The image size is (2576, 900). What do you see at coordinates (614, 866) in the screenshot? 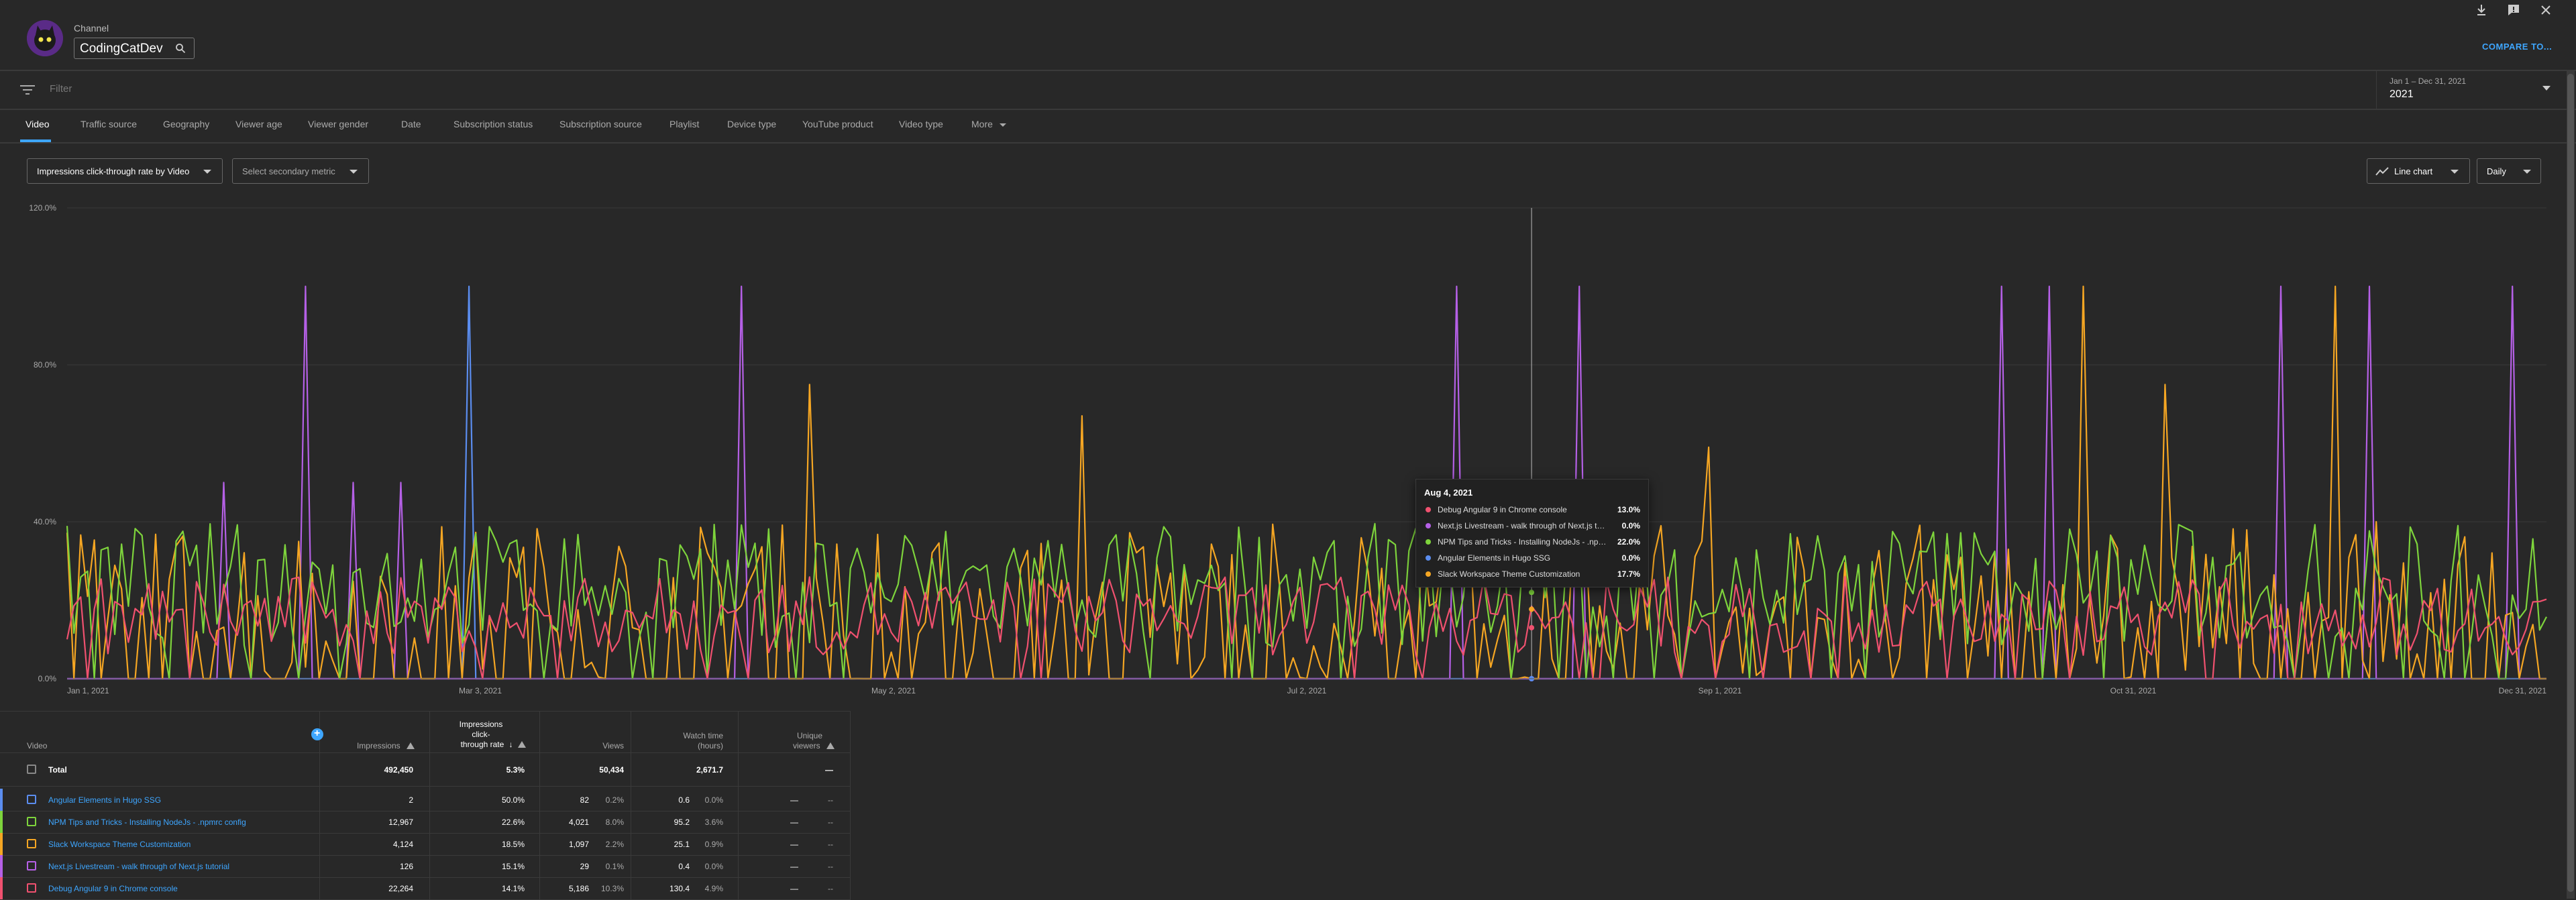
I see `views-percent-cell: 0.1%` at bounding box center [614, 866].